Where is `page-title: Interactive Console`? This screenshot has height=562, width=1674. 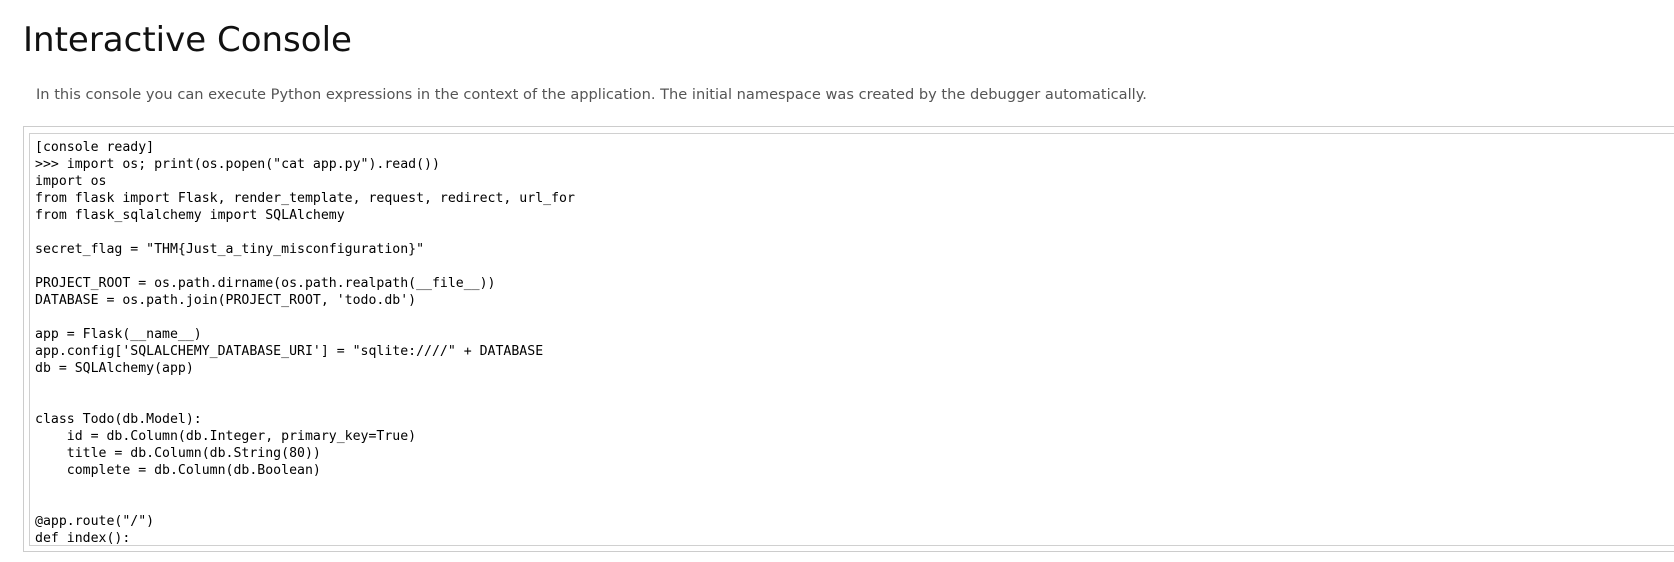
page-title: Interactive Console is located at coordinates (187, 40).